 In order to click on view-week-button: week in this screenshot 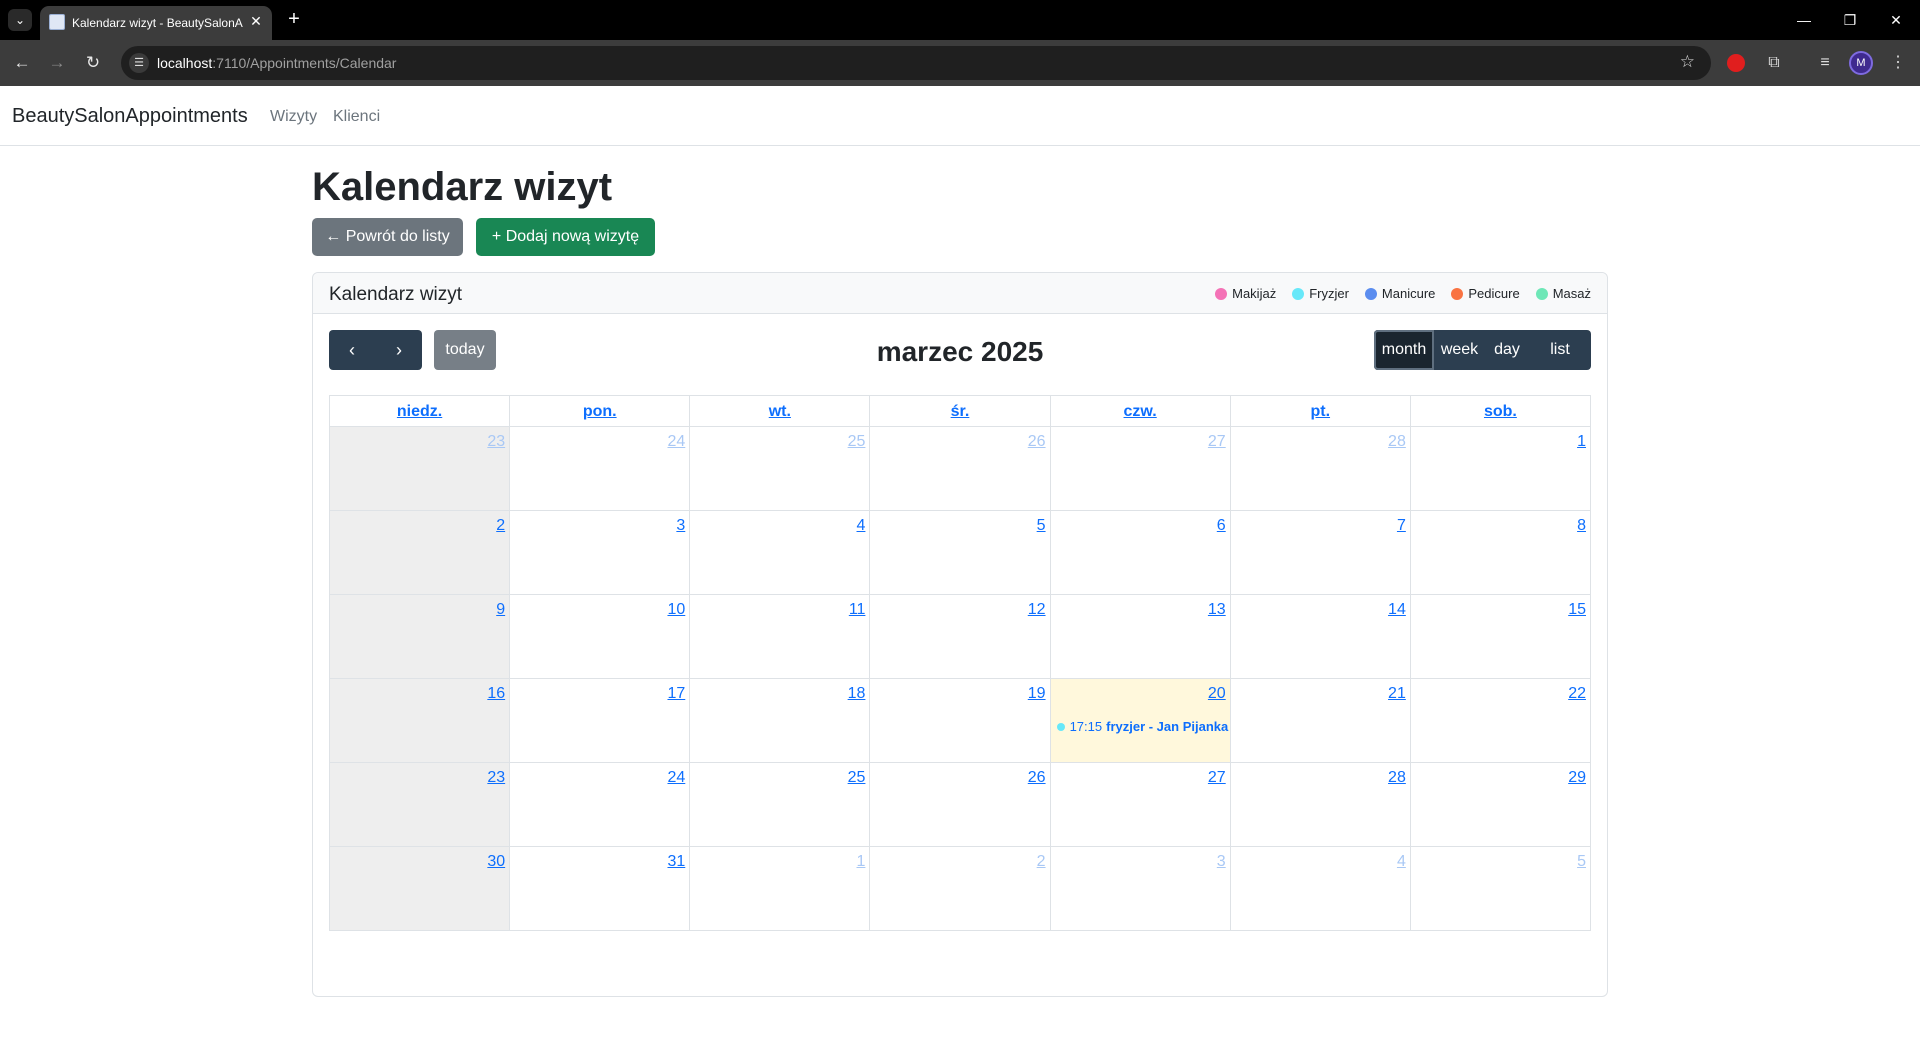, I will do `click(1459, 350)`.